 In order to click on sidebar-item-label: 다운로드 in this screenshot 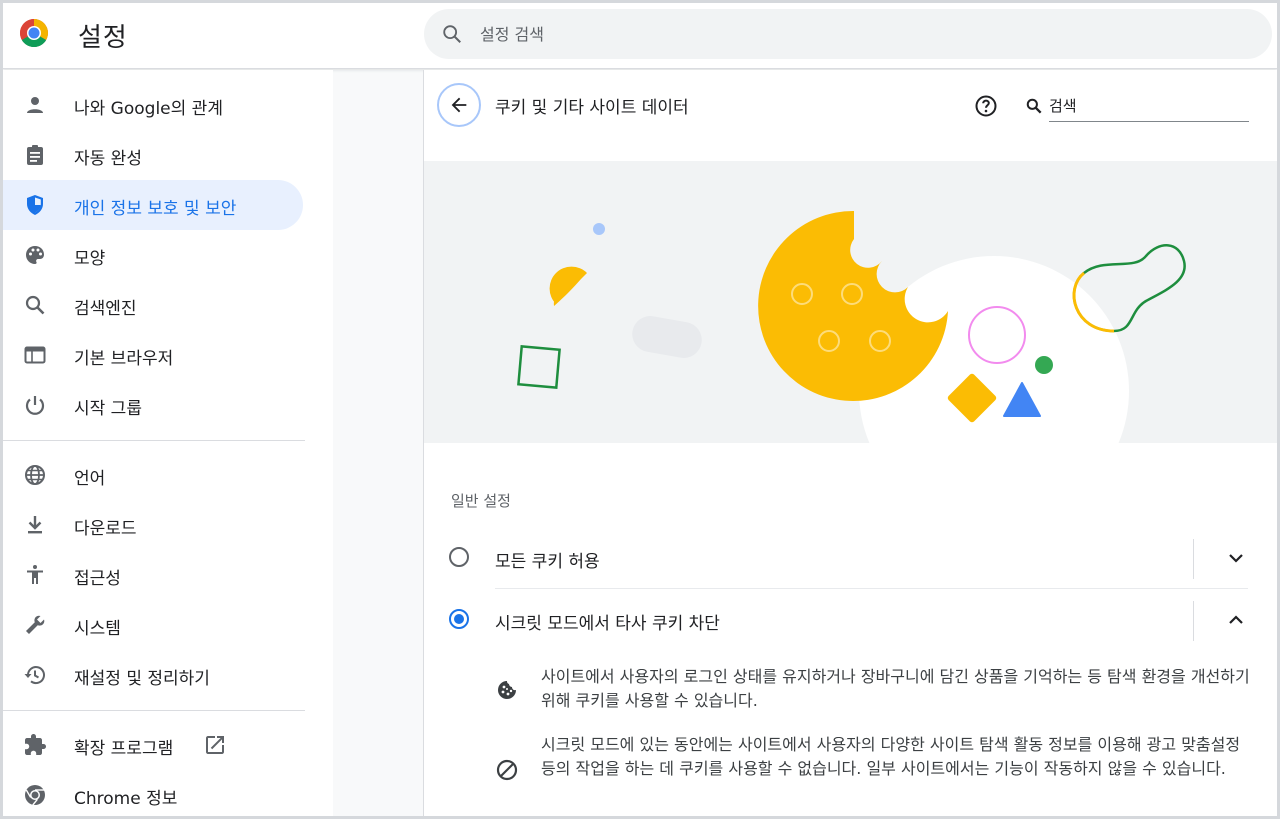, I will do `click(105, 529)`.